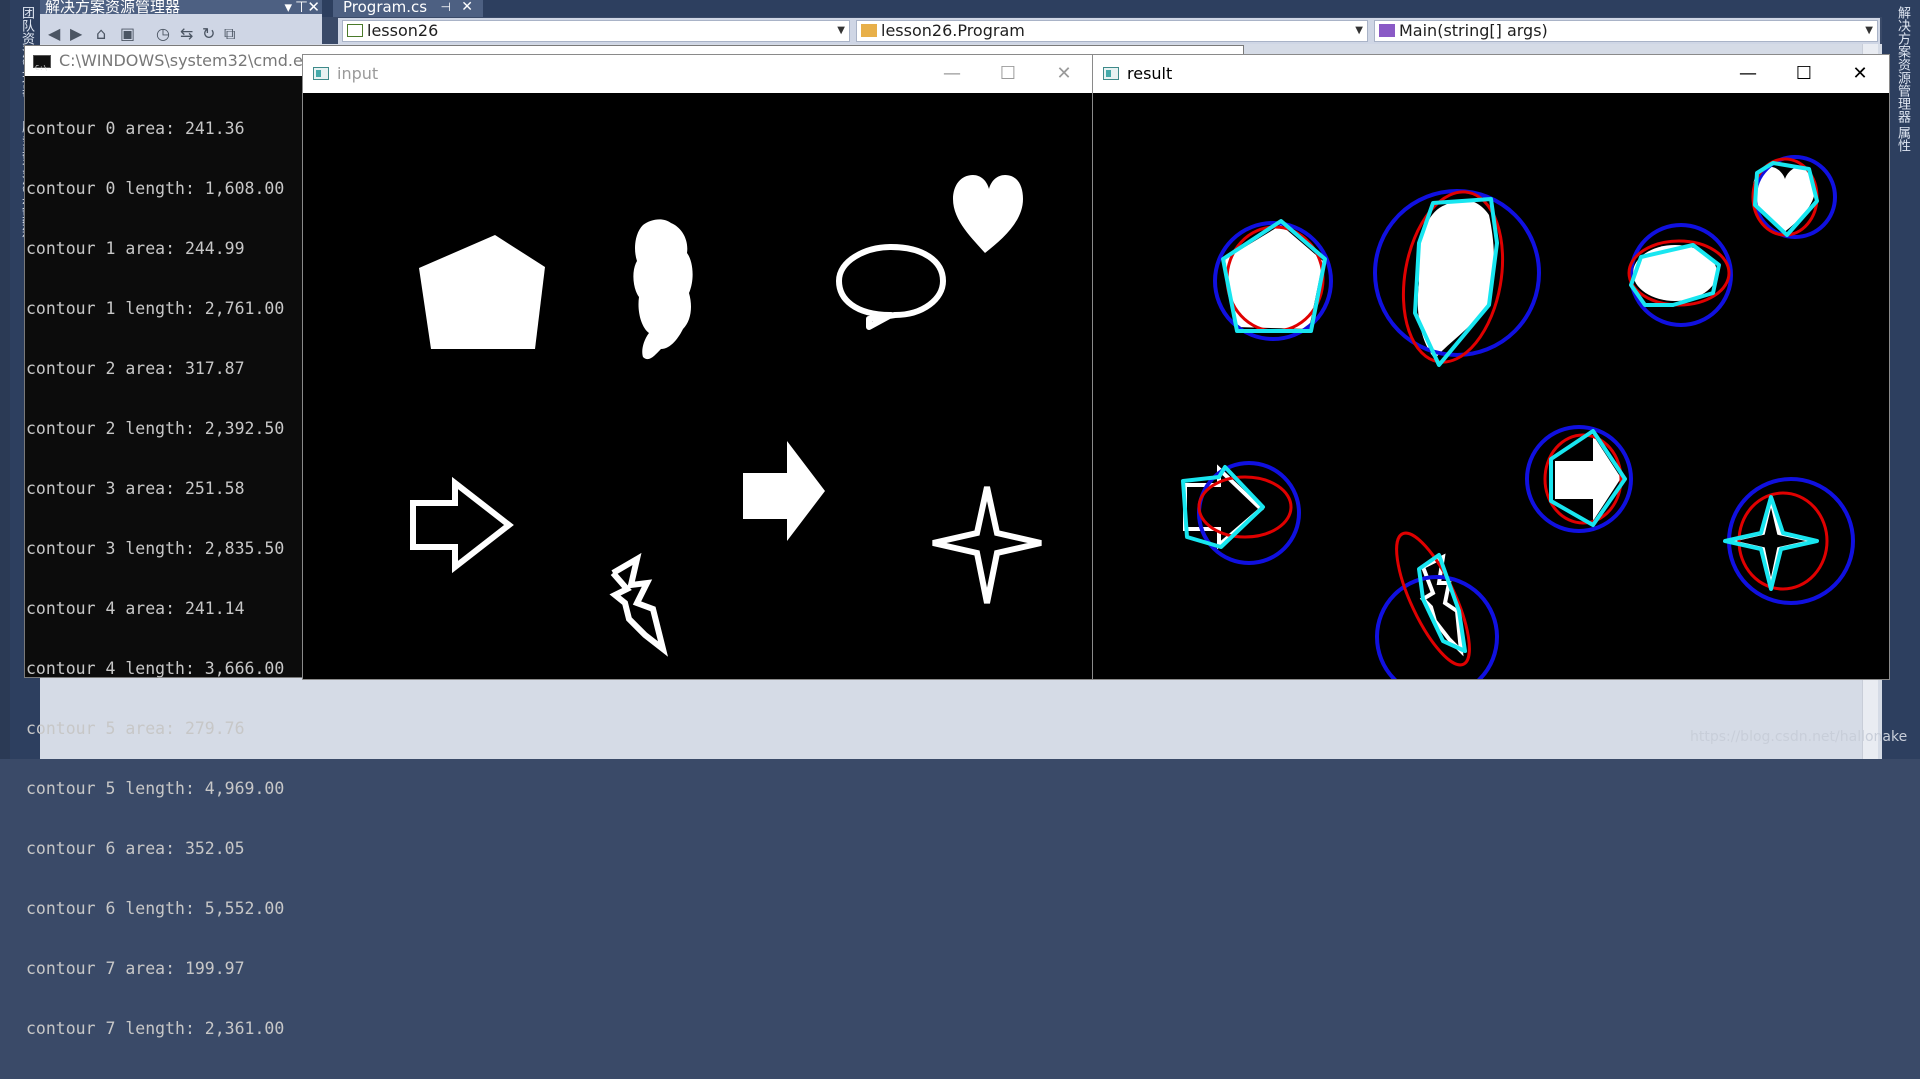  Describe the element at coordinates (462, 525) in the screenshot. I see `outline-arrow-shape` at that location.